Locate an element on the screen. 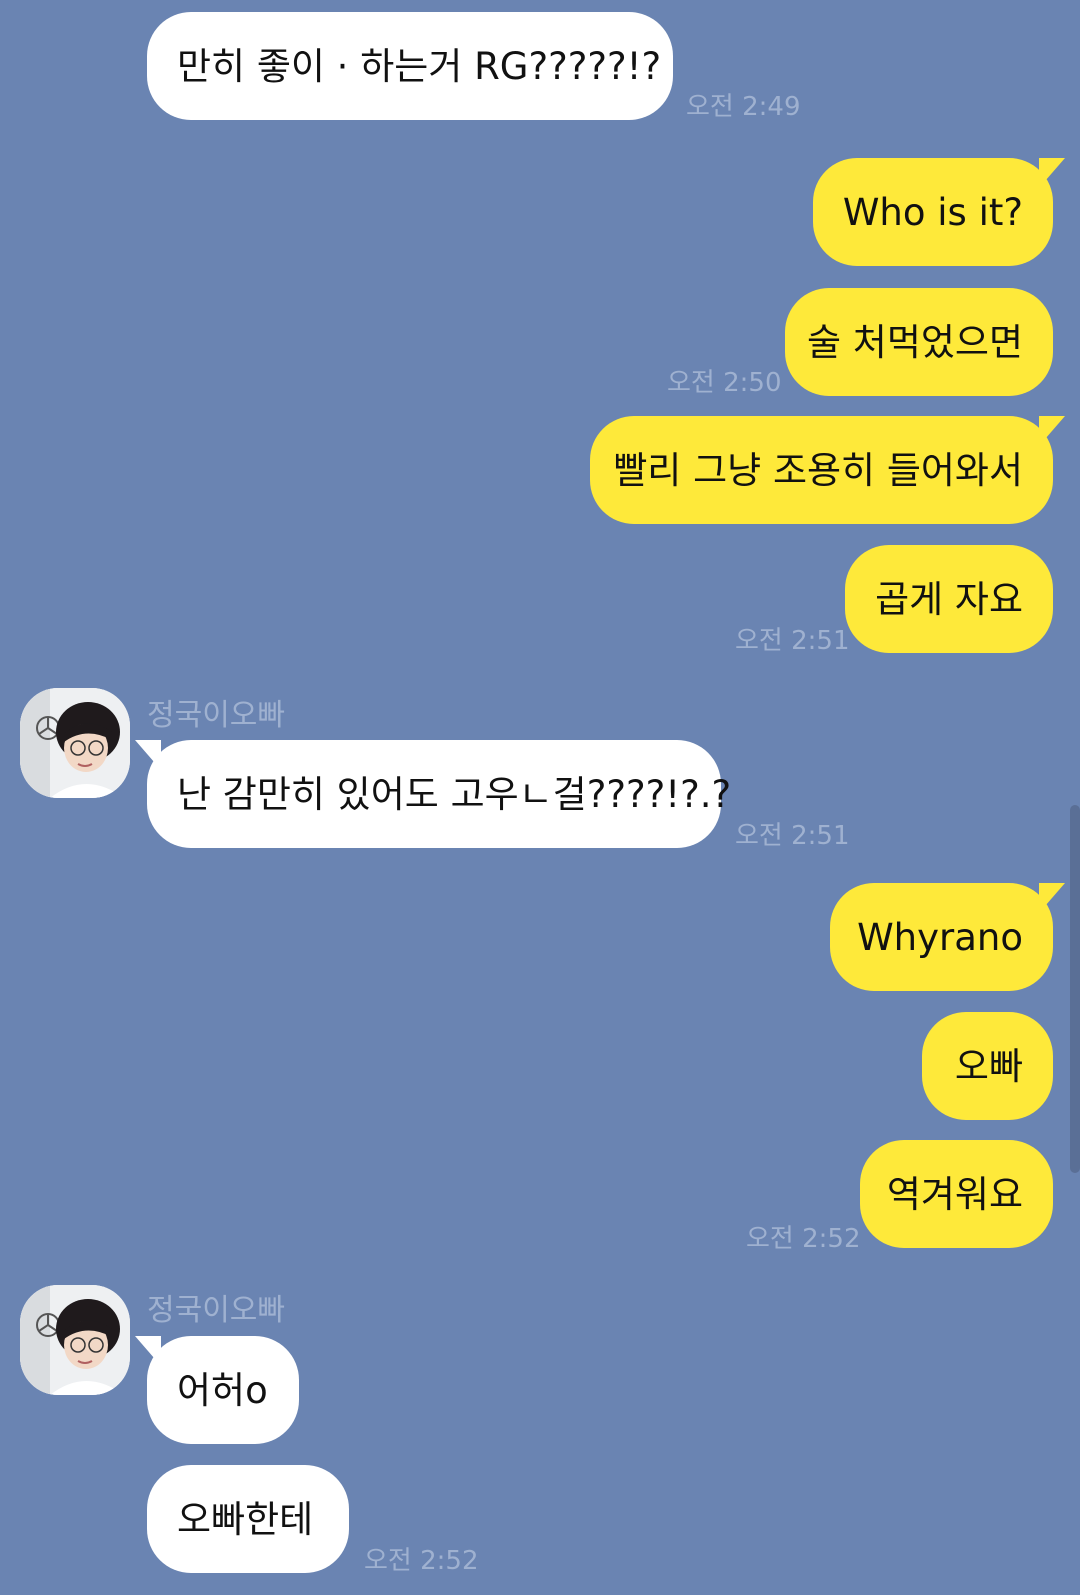 Image resolution: width=1080 pixels, height=1595 pixels. message-text: 오빠한테 is located at coordinates (245, 1519).